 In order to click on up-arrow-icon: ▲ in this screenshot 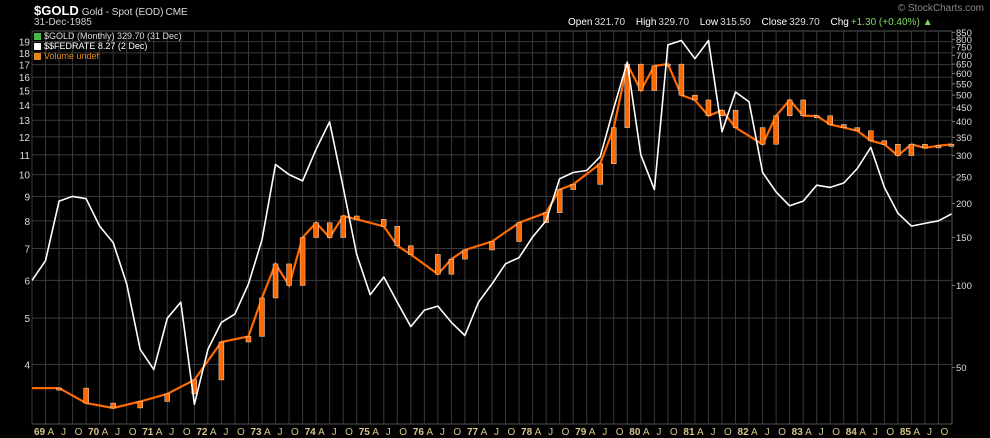, I will do `click(927, 22)`.